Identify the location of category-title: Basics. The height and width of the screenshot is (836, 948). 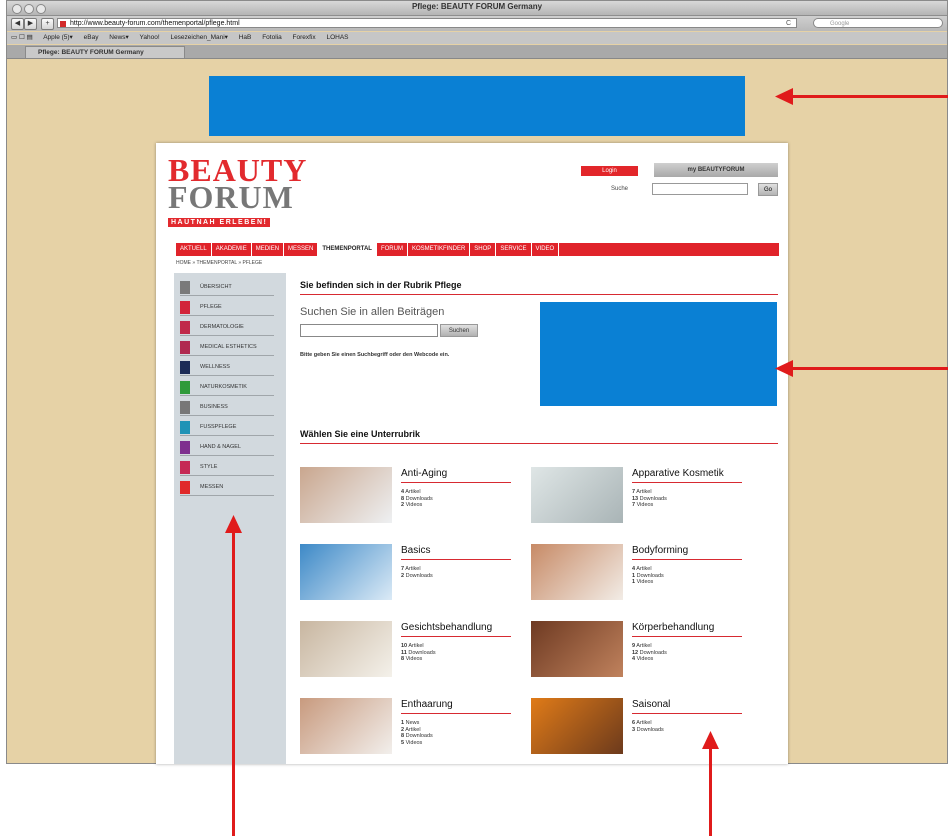
(415, 550).